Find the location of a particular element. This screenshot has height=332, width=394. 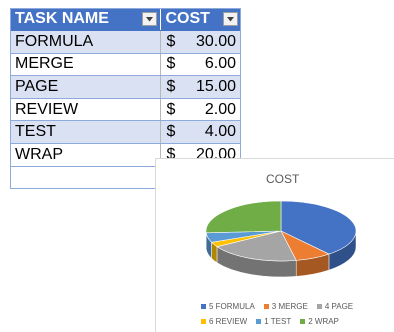

table-row: FORMULA $30.00 is located at coordinates (125, 42).